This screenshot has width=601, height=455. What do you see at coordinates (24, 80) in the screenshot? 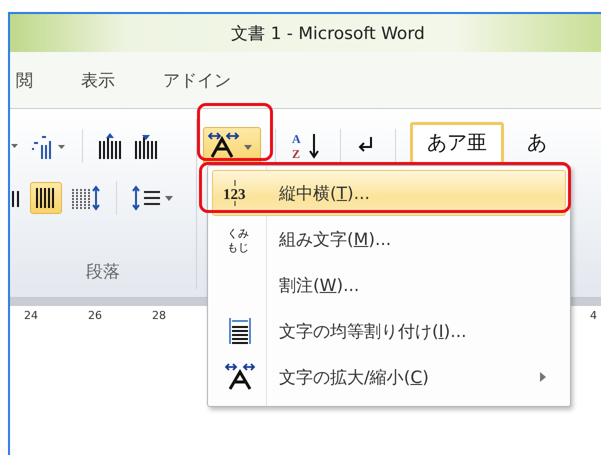
I see `ribbon-tab: 閲` at bounding box center [24, 80].